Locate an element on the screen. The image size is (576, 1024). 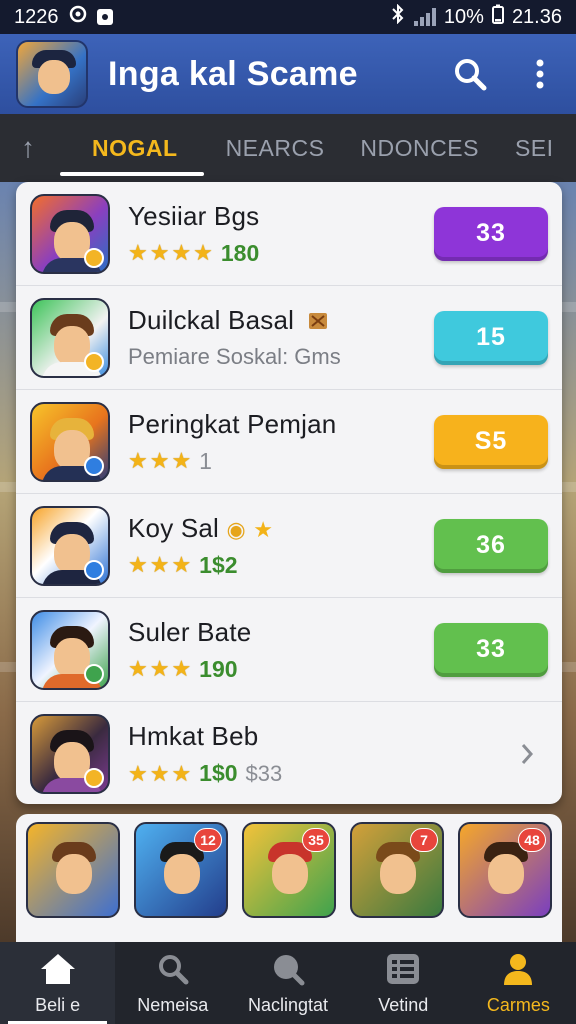
list-item: Yesiiar Bgs ★★★★ 180 33 is located at coordinates (289, 234).